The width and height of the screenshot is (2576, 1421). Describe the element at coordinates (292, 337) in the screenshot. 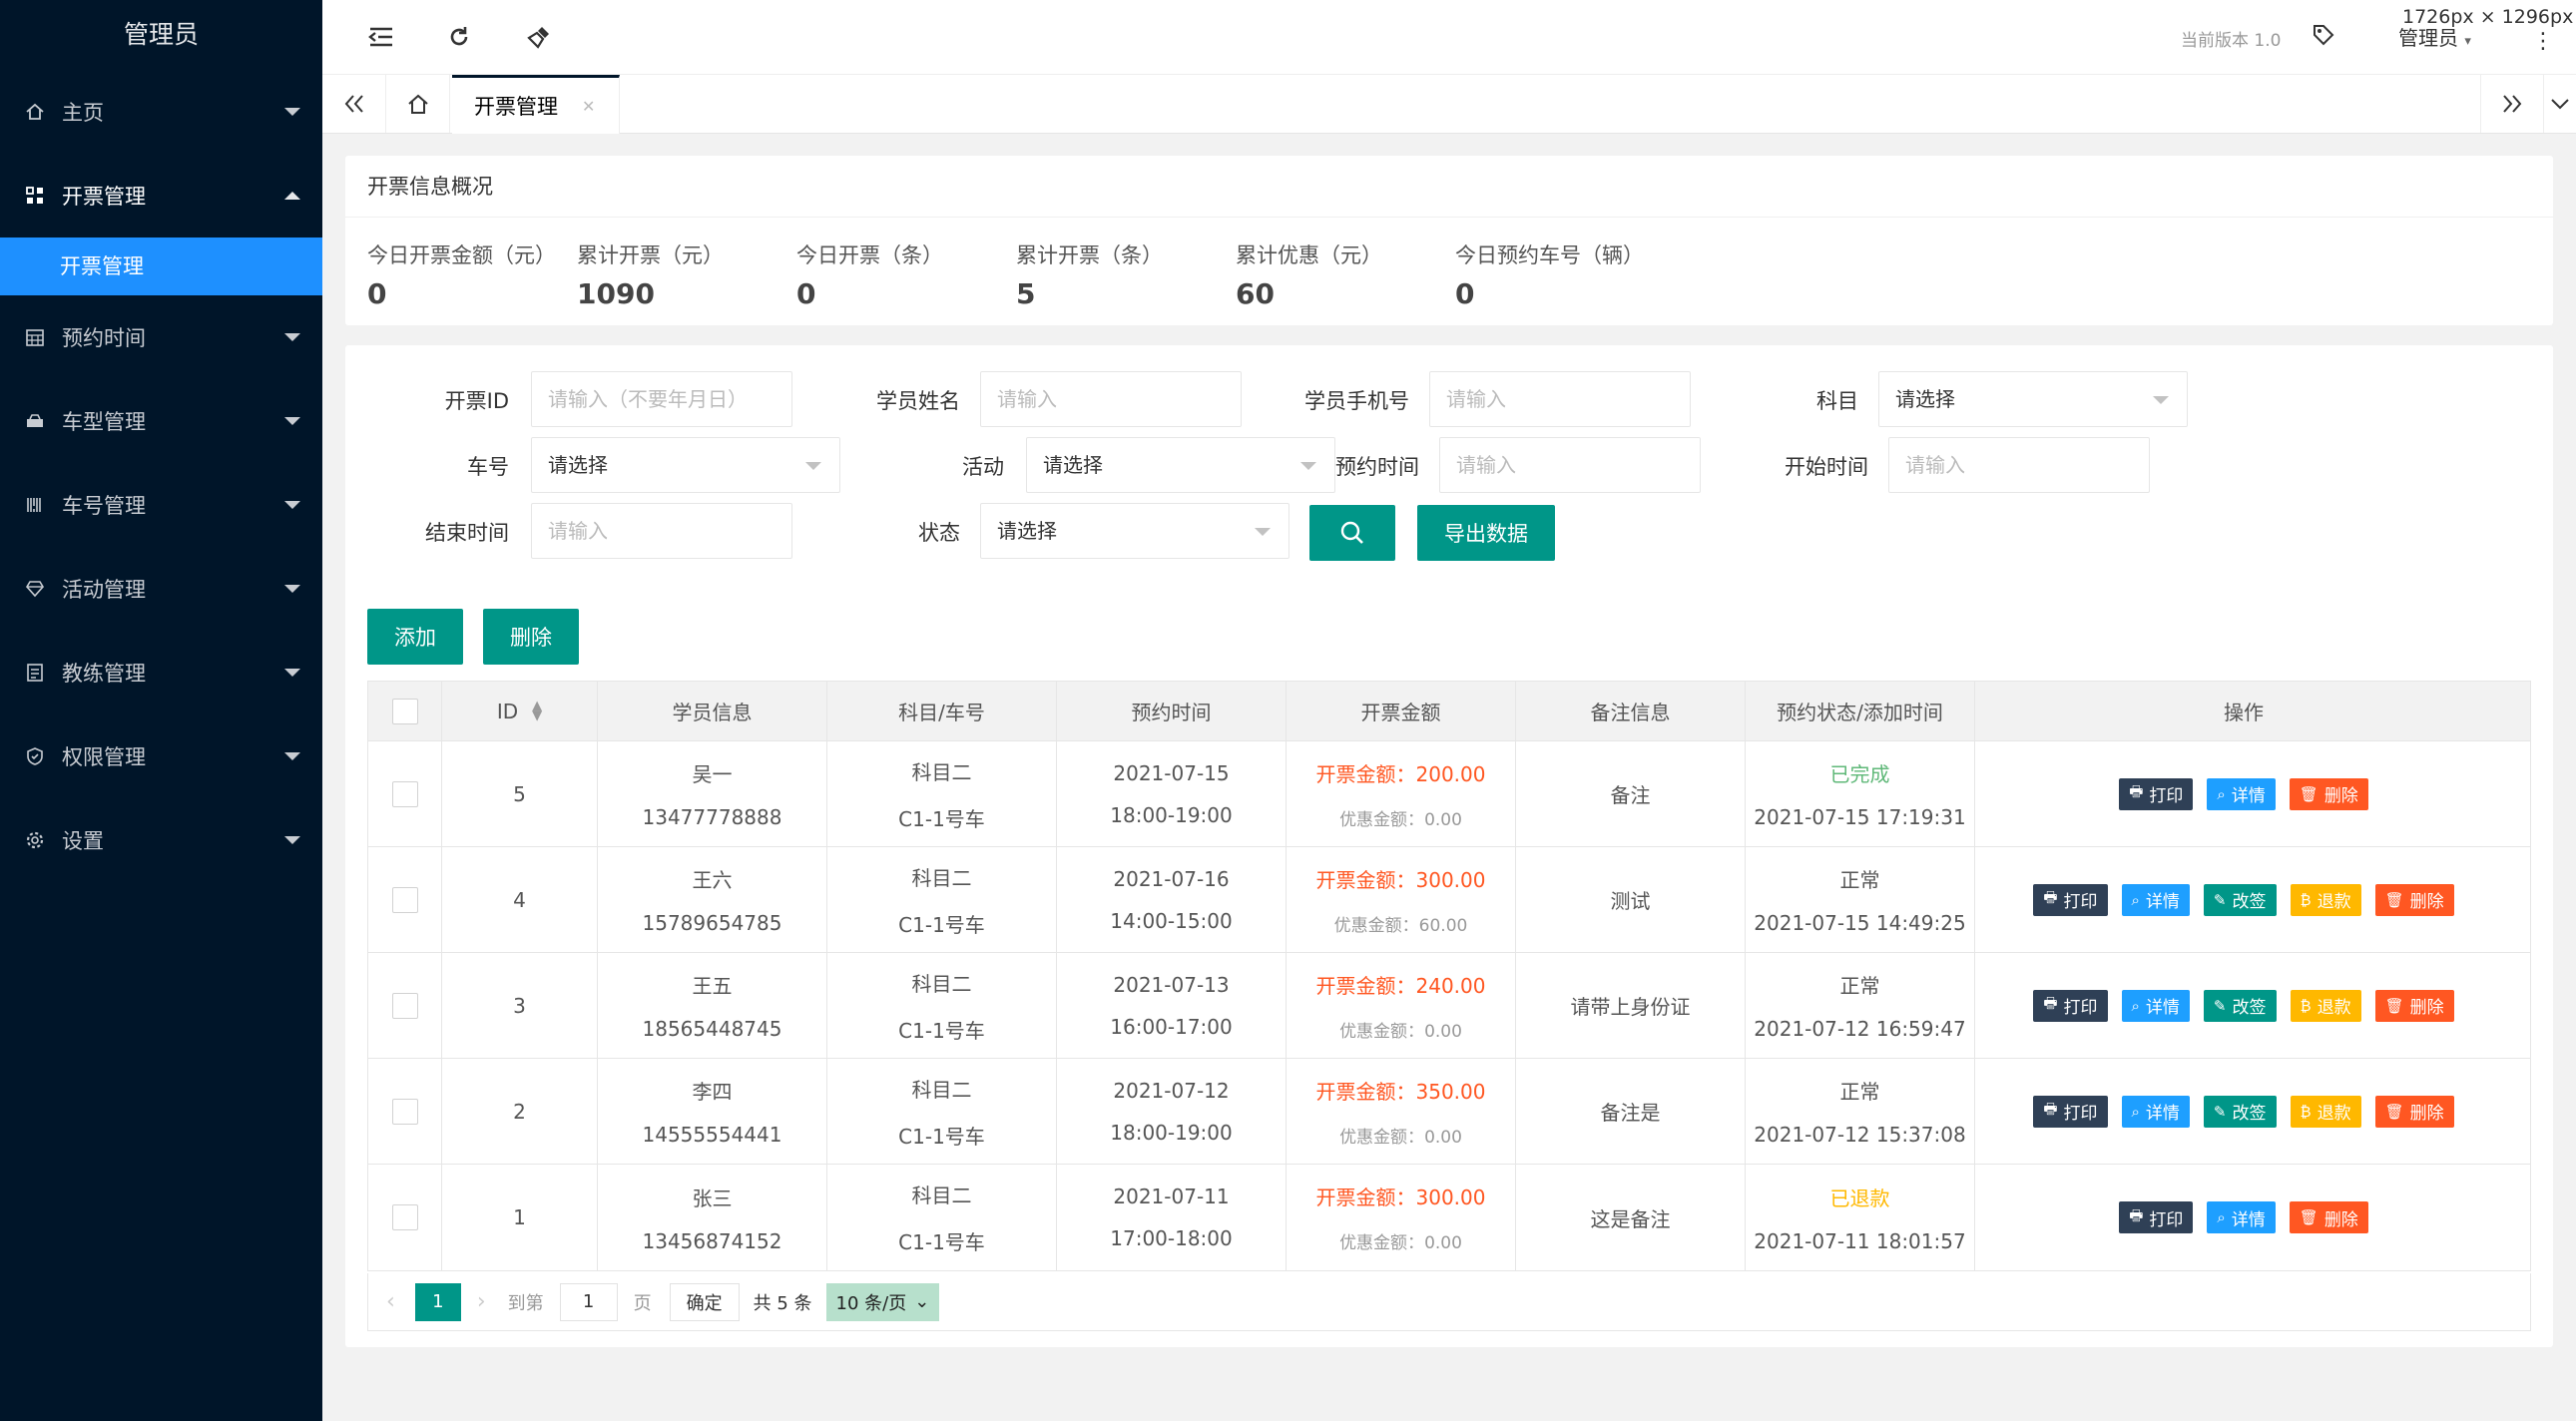

I see `caret-down-icon` at that location.